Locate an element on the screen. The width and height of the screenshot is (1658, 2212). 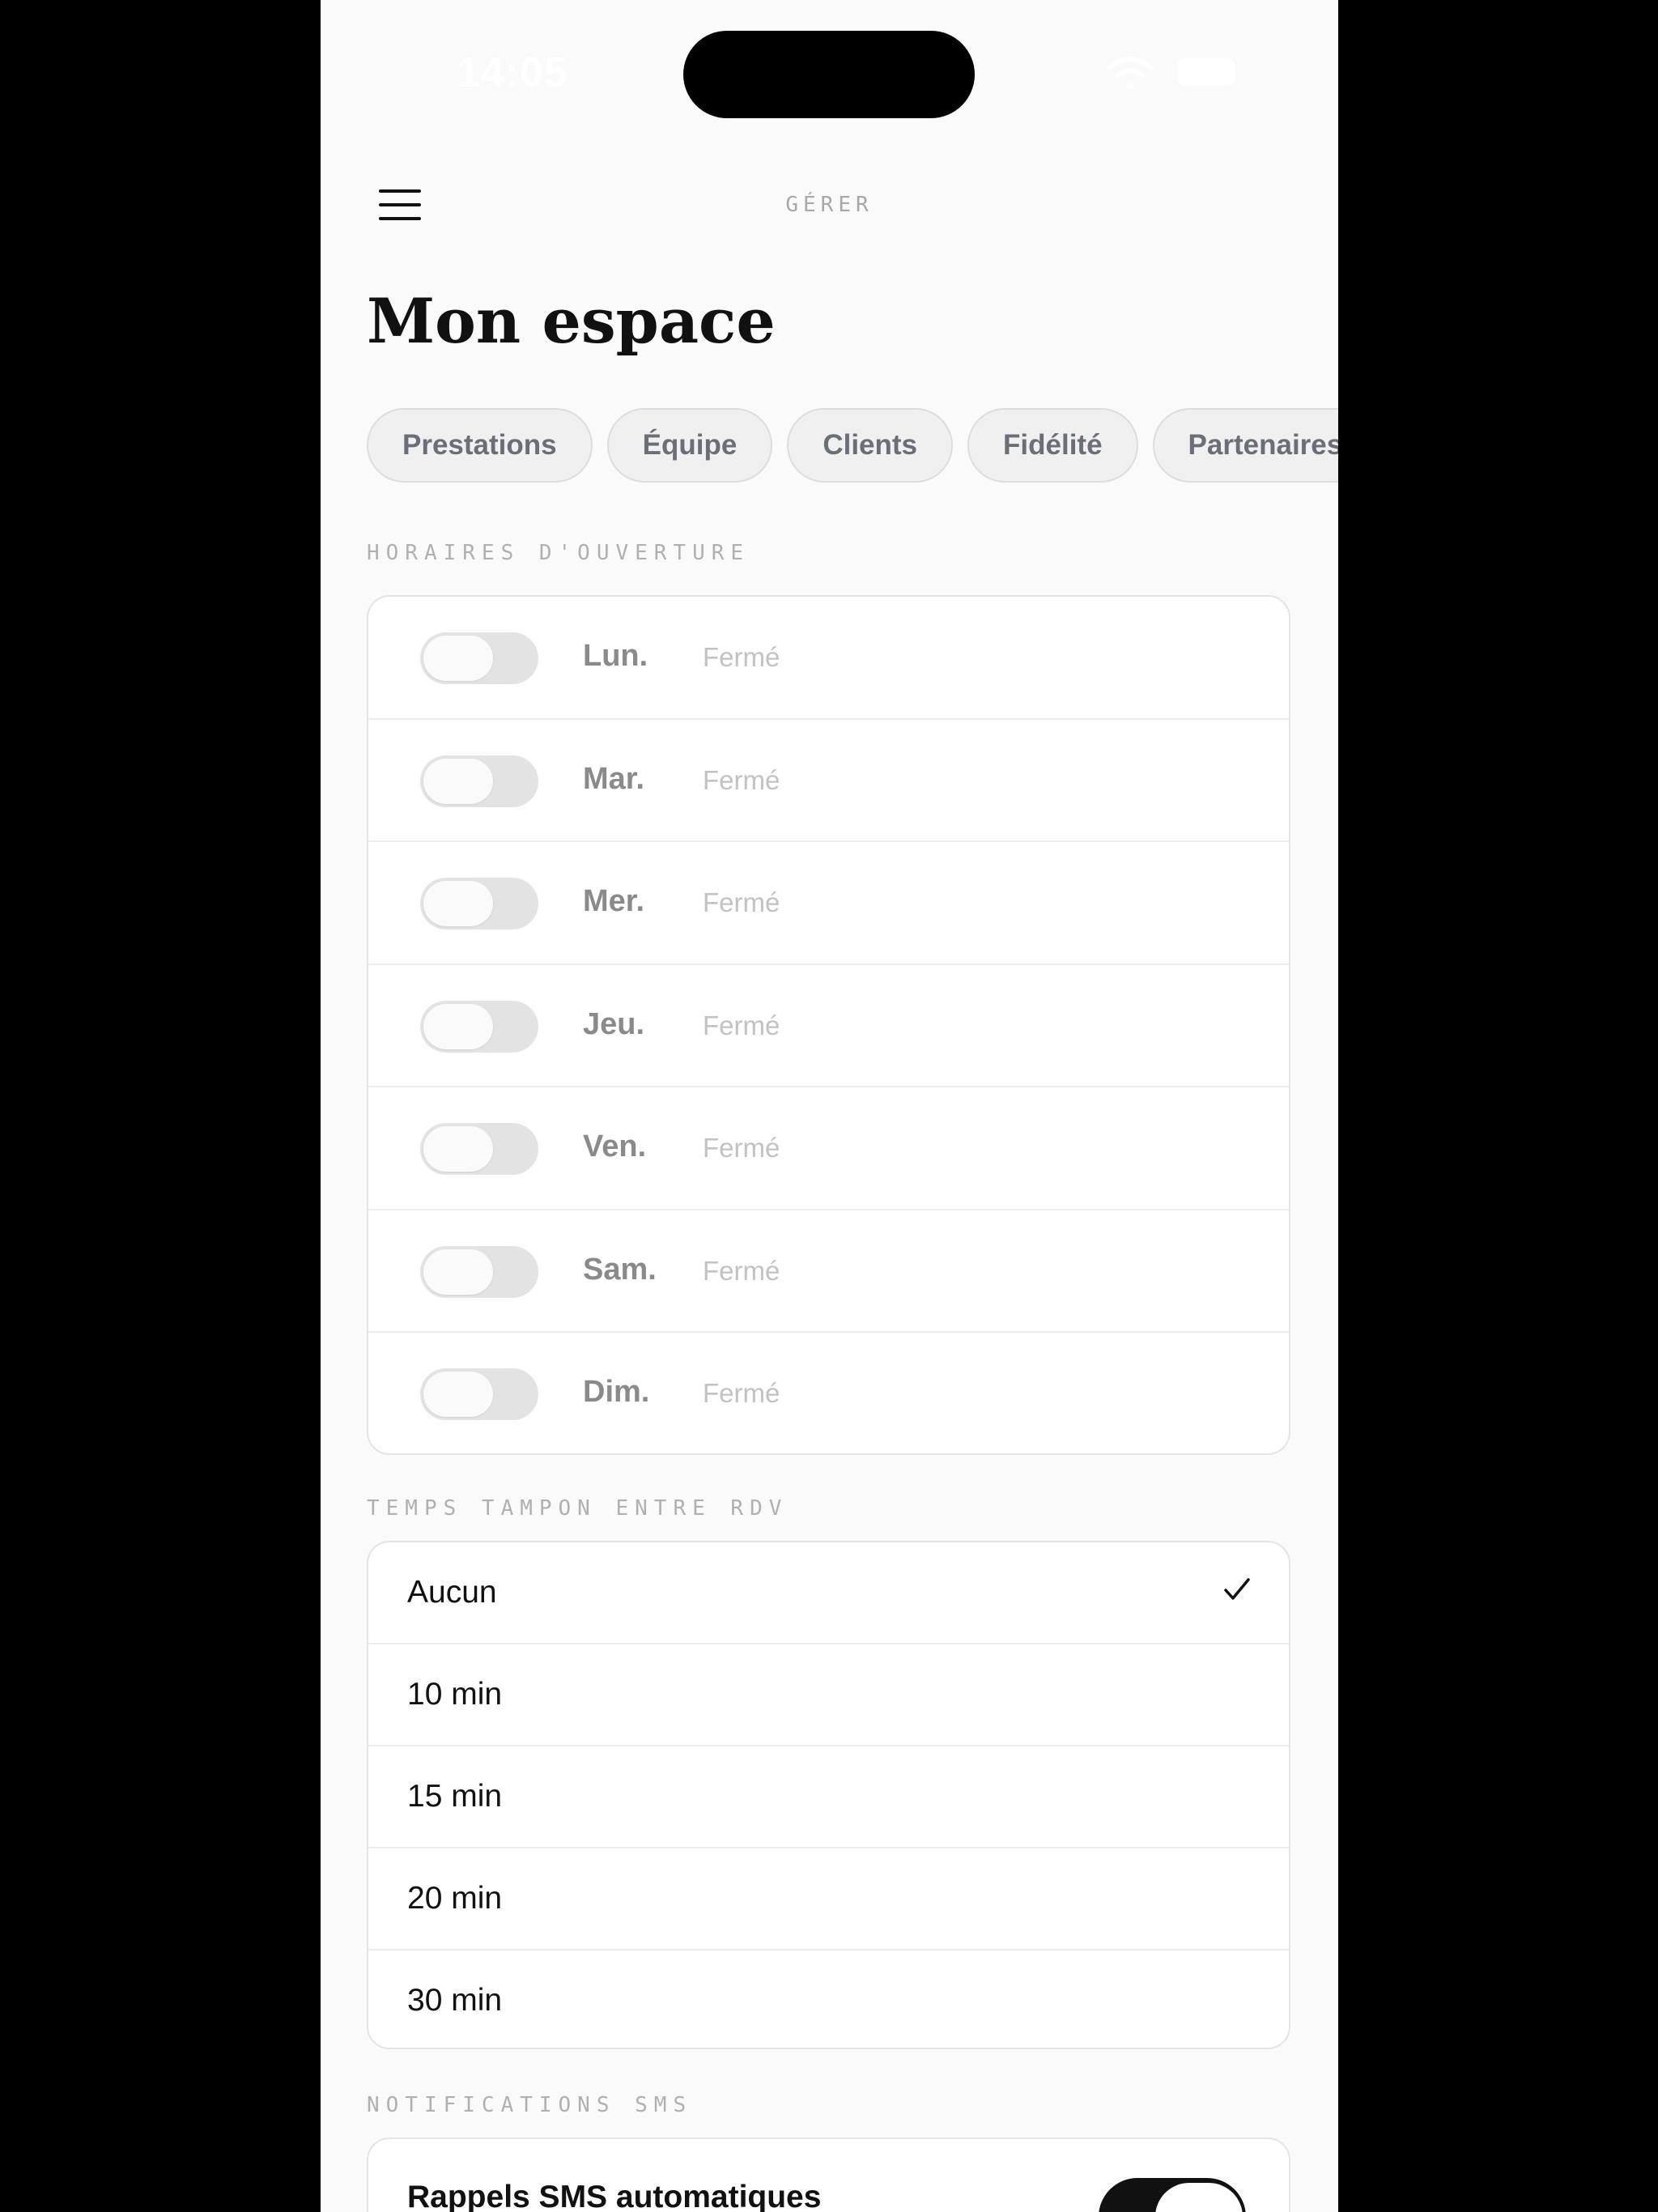
check-icon is located at coordinates (1237, 1589).